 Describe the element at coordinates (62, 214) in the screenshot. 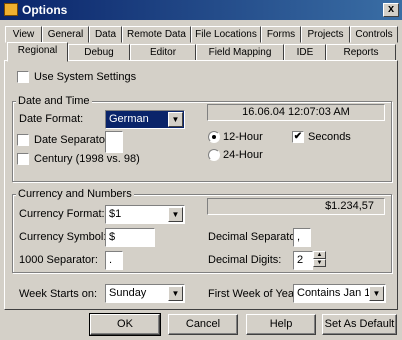

I see `currency-format-label: Currency Format:` at that location.